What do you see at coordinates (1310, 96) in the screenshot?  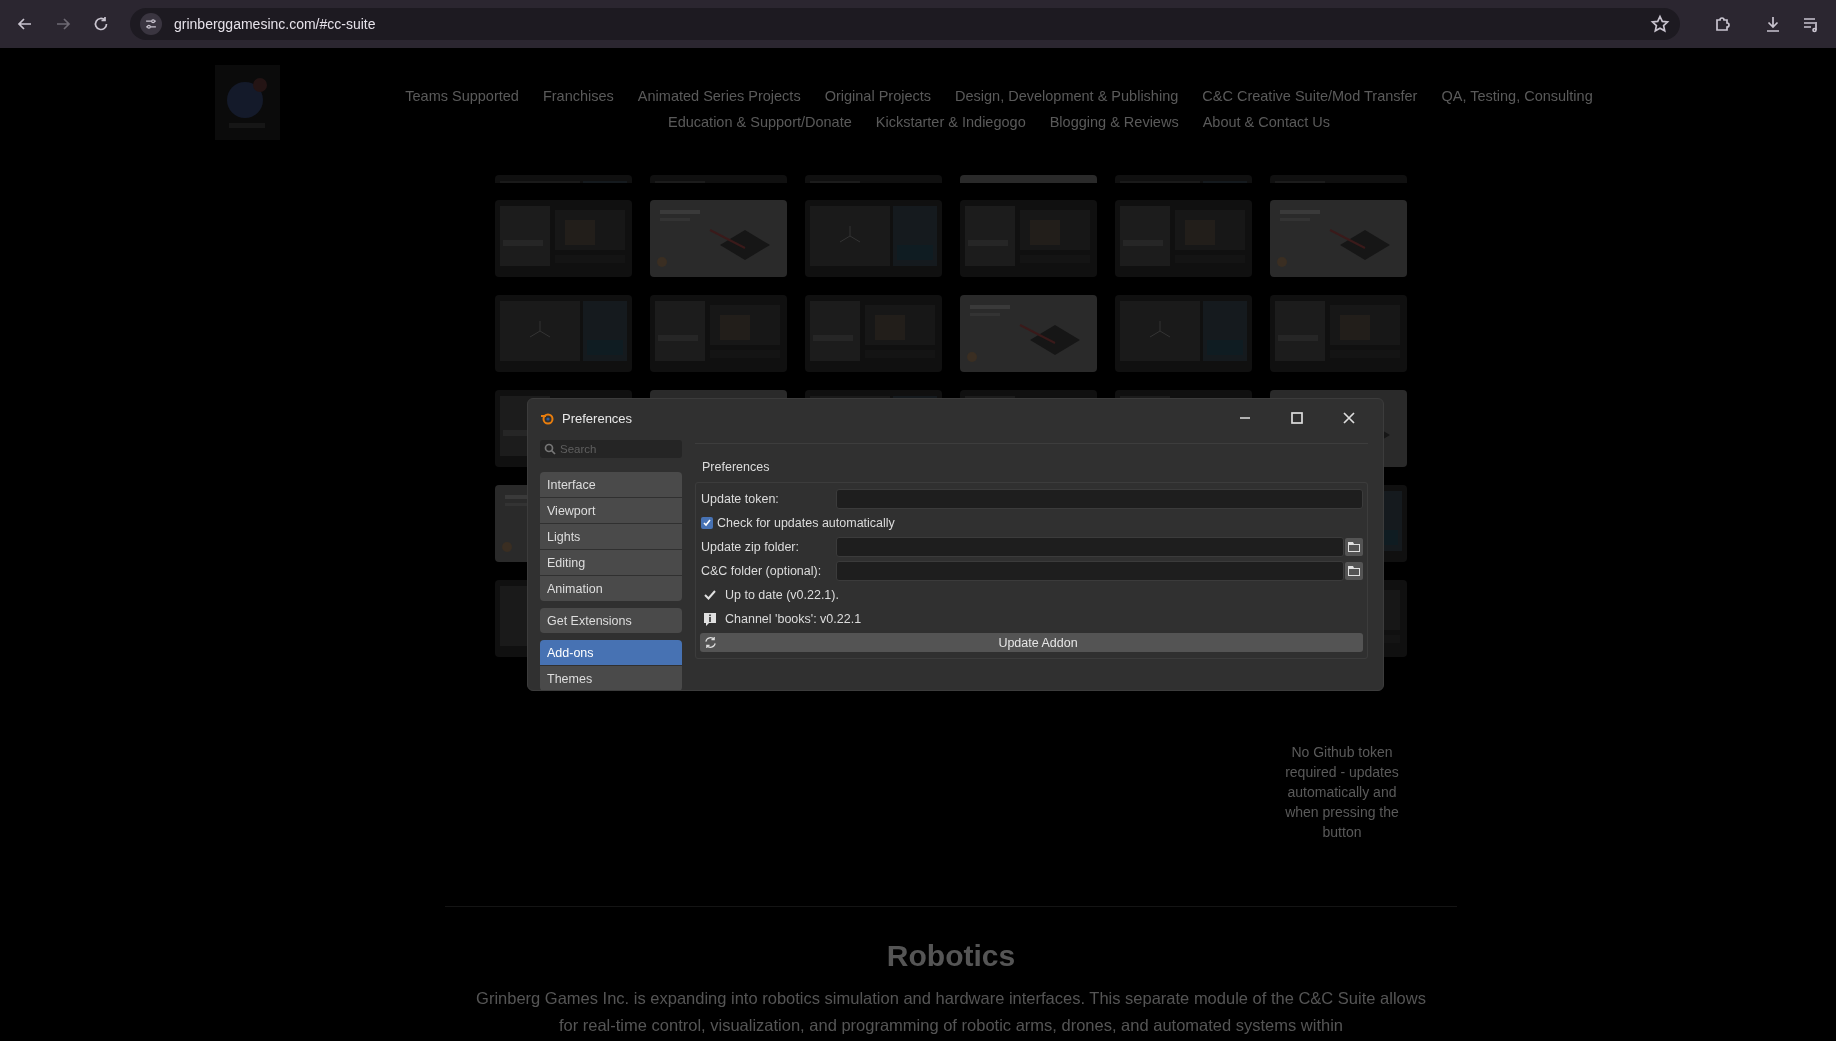 I see `nav-link: C&C Creative Suite/Mod Transfer` at bounding box center [1310, 96].